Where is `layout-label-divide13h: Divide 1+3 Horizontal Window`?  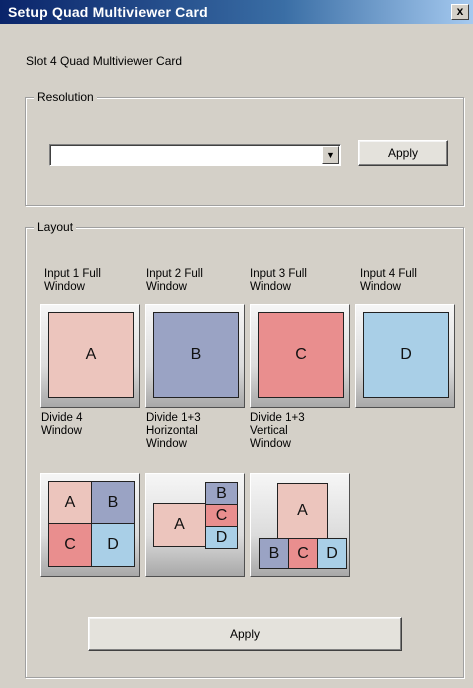
layout-label-divide13h: Divide 1+3 Horizontal Window is located at coordinates (173, 431).